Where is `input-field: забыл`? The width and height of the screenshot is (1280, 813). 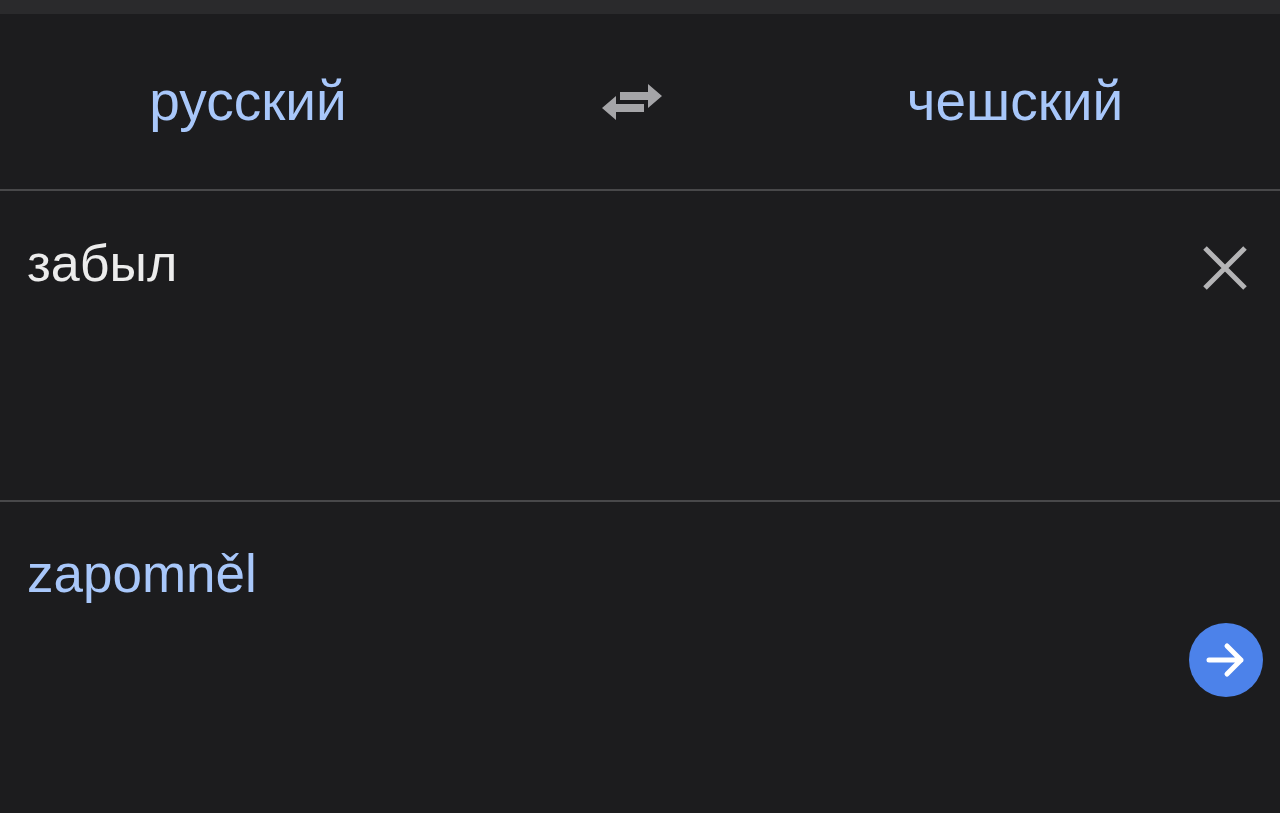
input-field: забыл is located at coordinates (614, 263).